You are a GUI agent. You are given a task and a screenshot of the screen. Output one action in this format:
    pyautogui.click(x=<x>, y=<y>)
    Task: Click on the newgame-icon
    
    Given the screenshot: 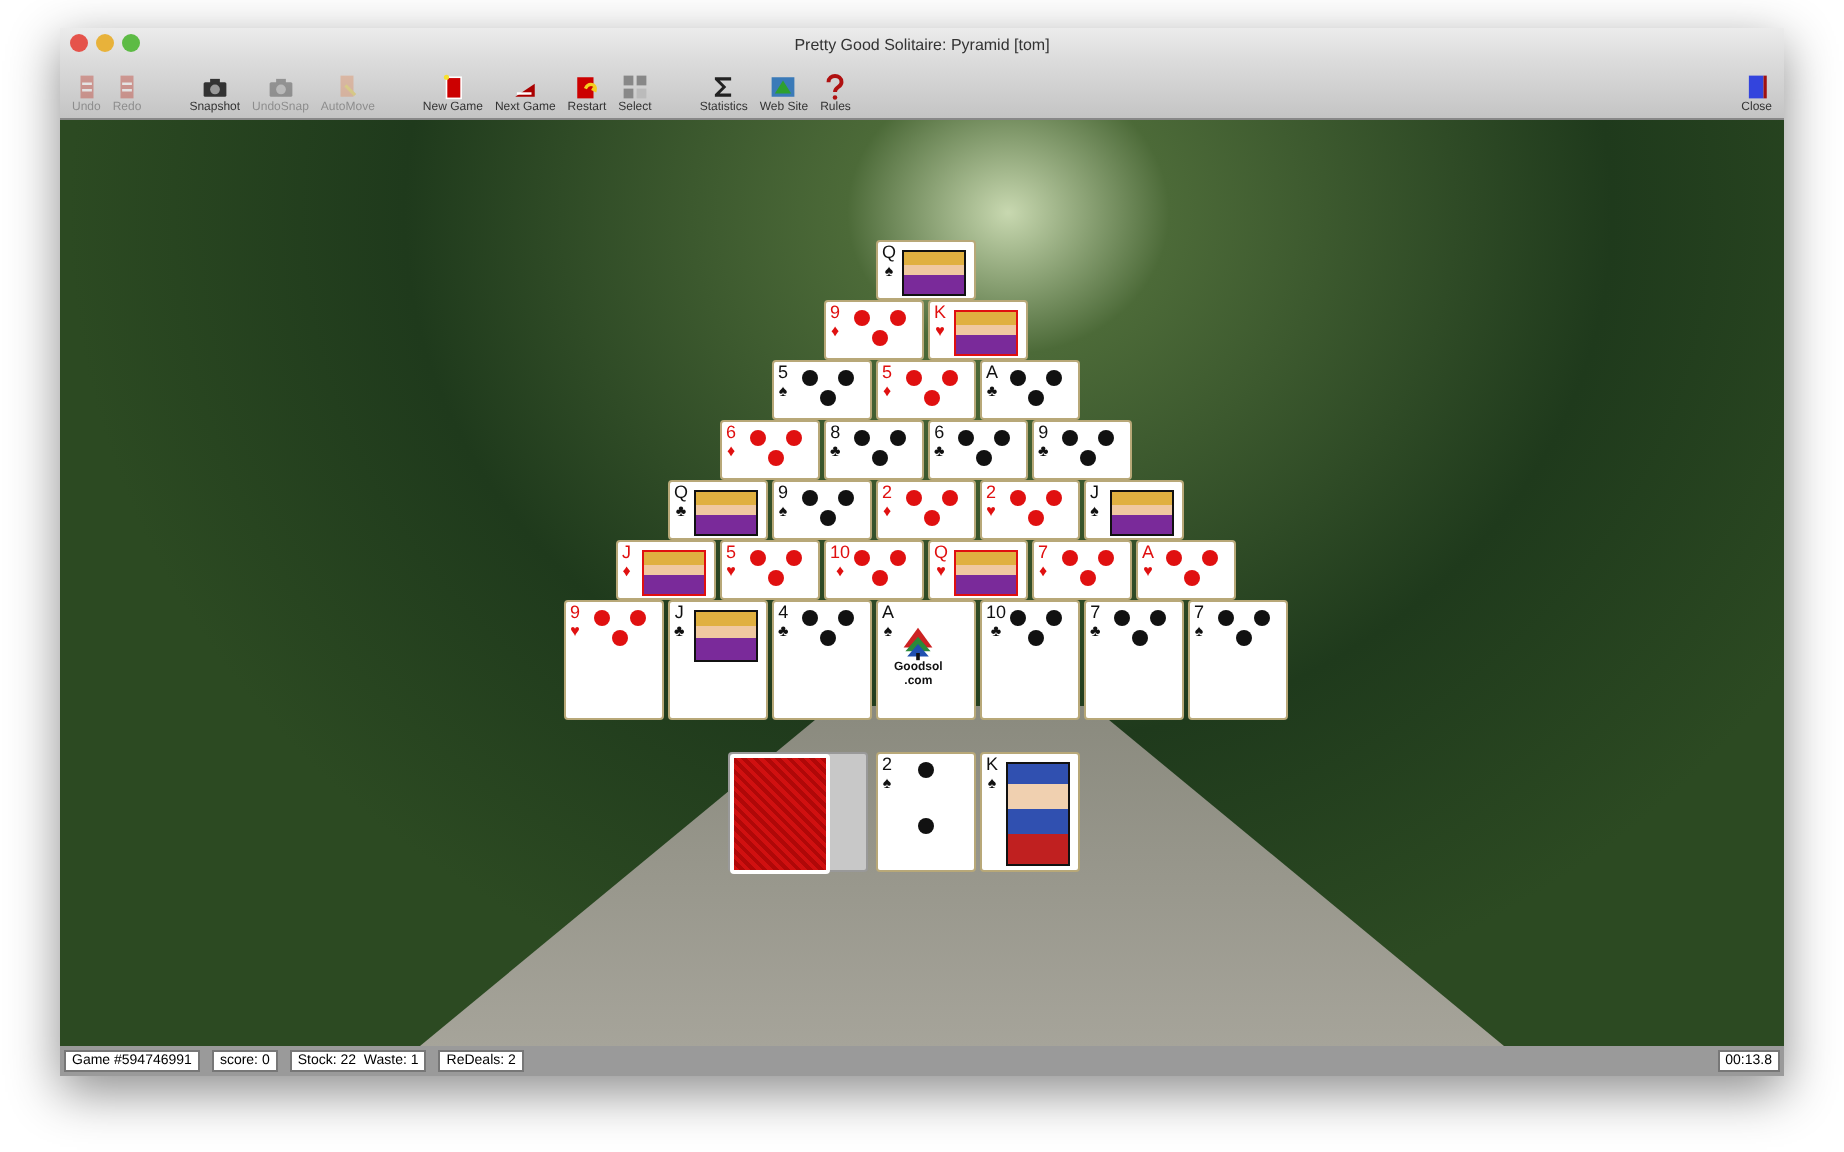 What is the action you would take?
    pyautogui.click(x=452, y=87)
    